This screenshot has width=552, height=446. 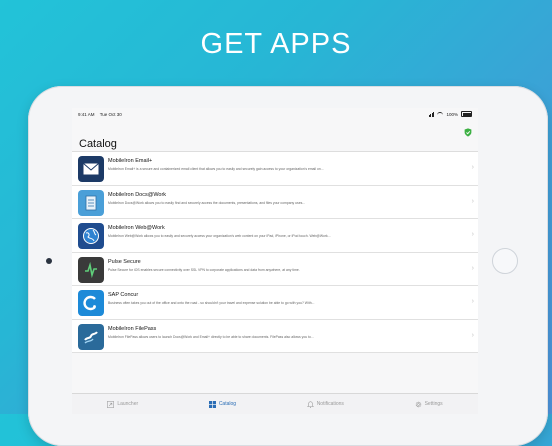 I want to click on bell-icon, so click(x=310, y=404).